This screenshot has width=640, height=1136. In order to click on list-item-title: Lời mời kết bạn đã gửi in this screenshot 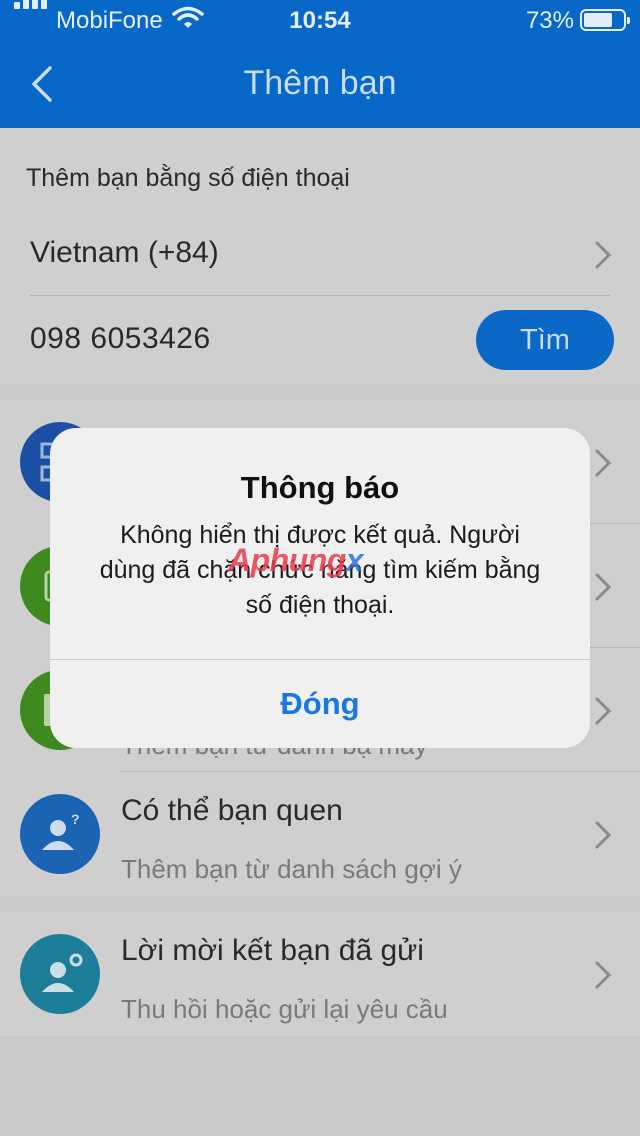, I will do `click(272, 950)`.